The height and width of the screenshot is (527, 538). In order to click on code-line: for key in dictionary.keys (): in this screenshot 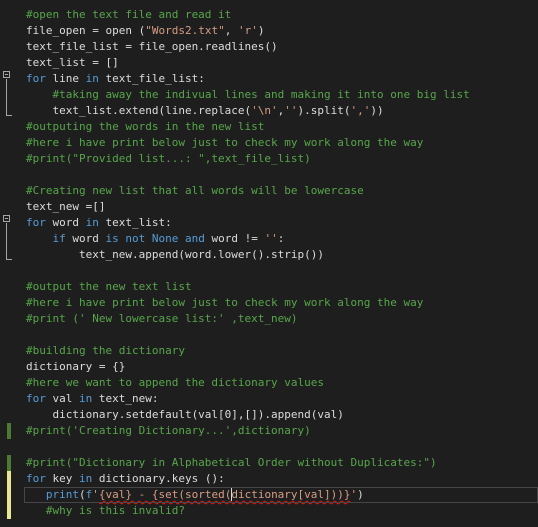, I will do `click(269, 479)`.